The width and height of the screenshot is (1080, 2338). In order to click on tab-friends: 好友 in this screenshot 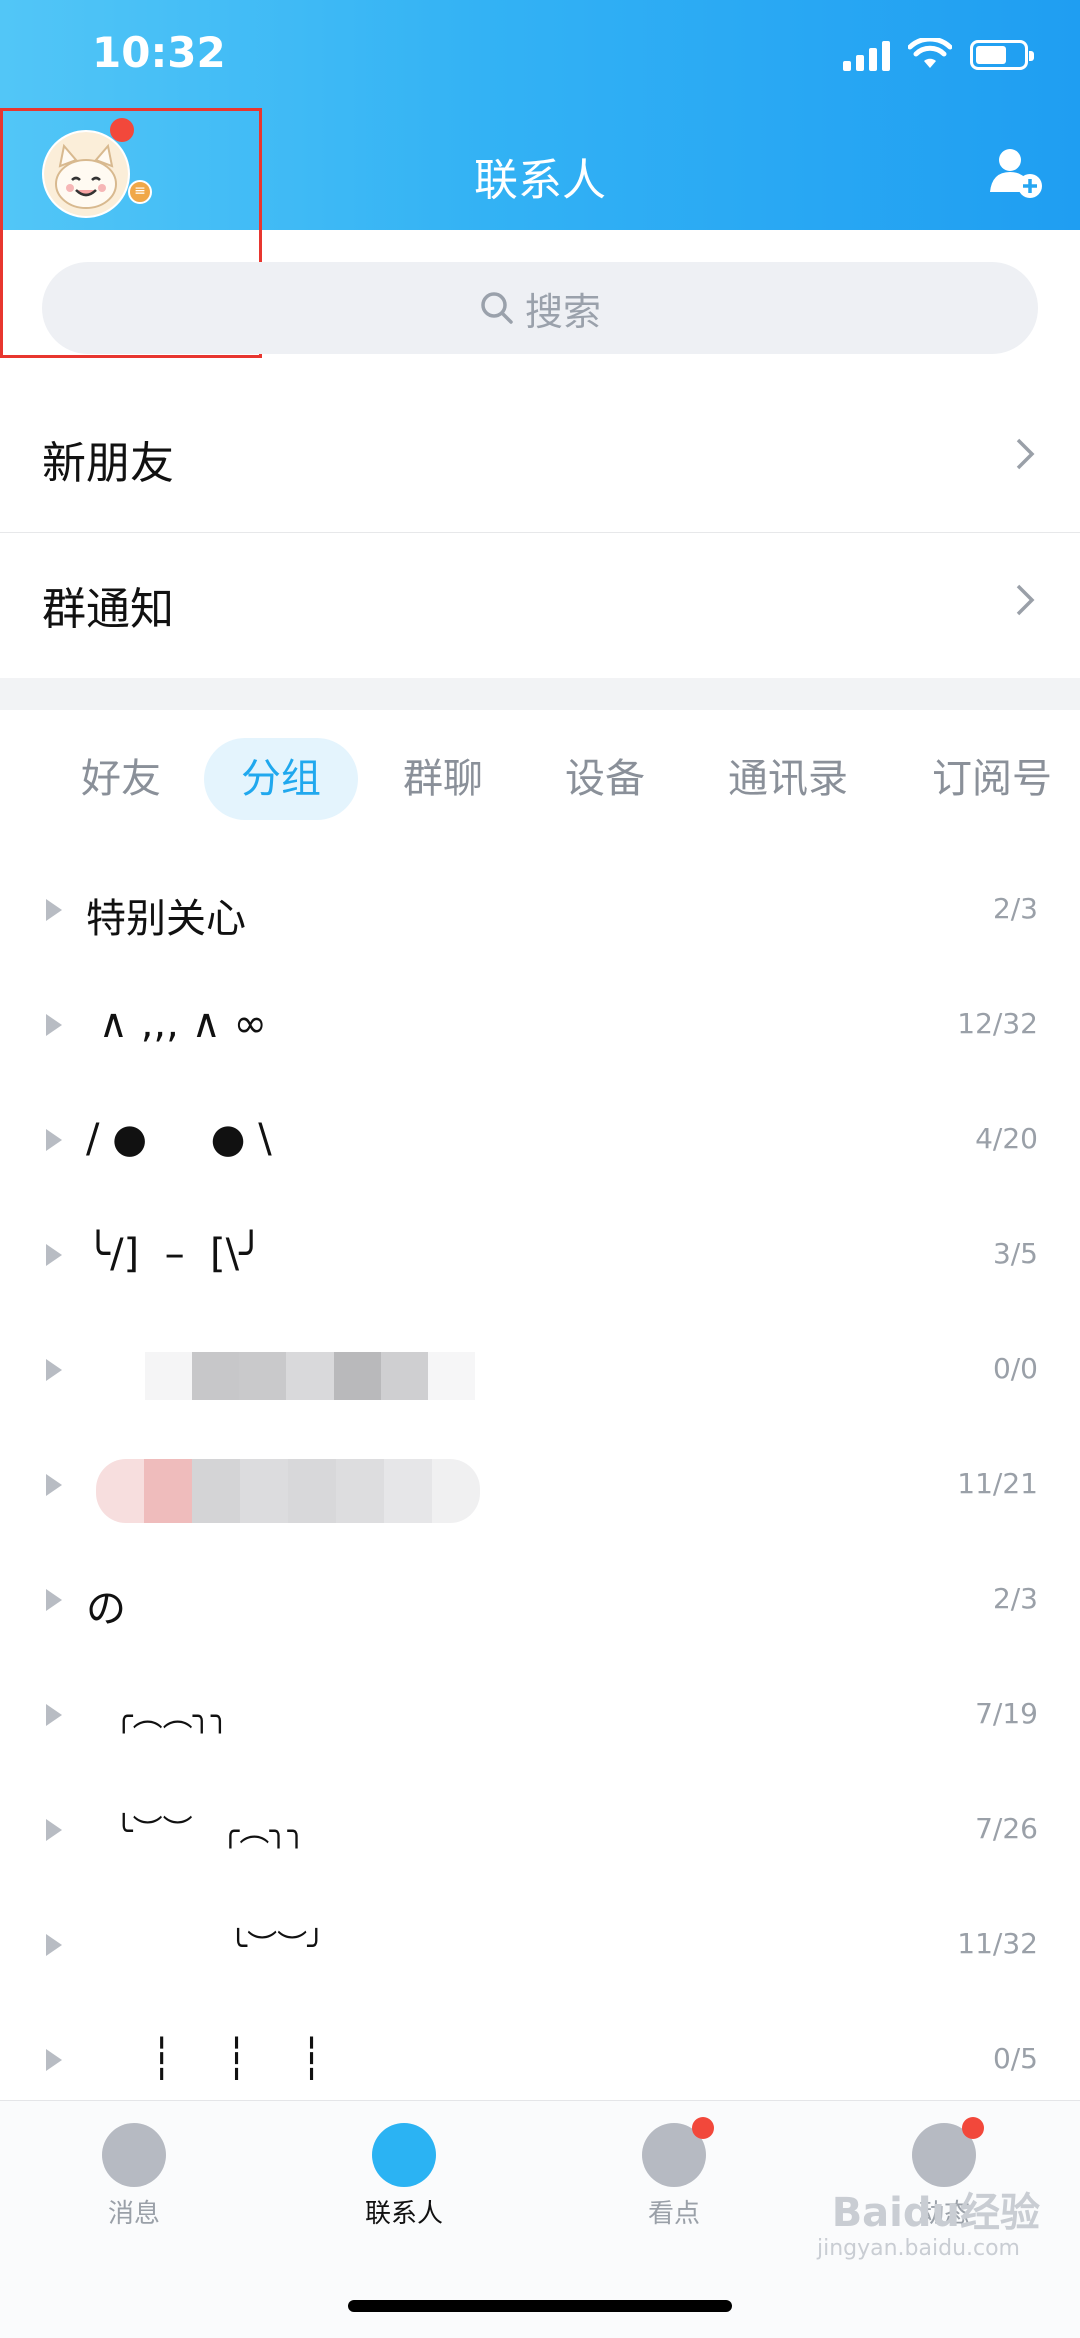, I will do `click(121, 779)`.